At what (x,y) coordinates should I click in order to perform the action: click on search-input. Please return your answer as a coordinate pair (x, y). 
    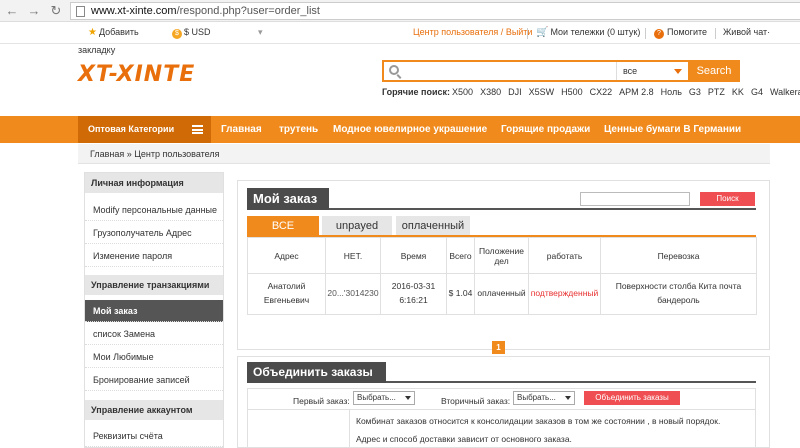
    Looking at the image, I should click on (511, 71).